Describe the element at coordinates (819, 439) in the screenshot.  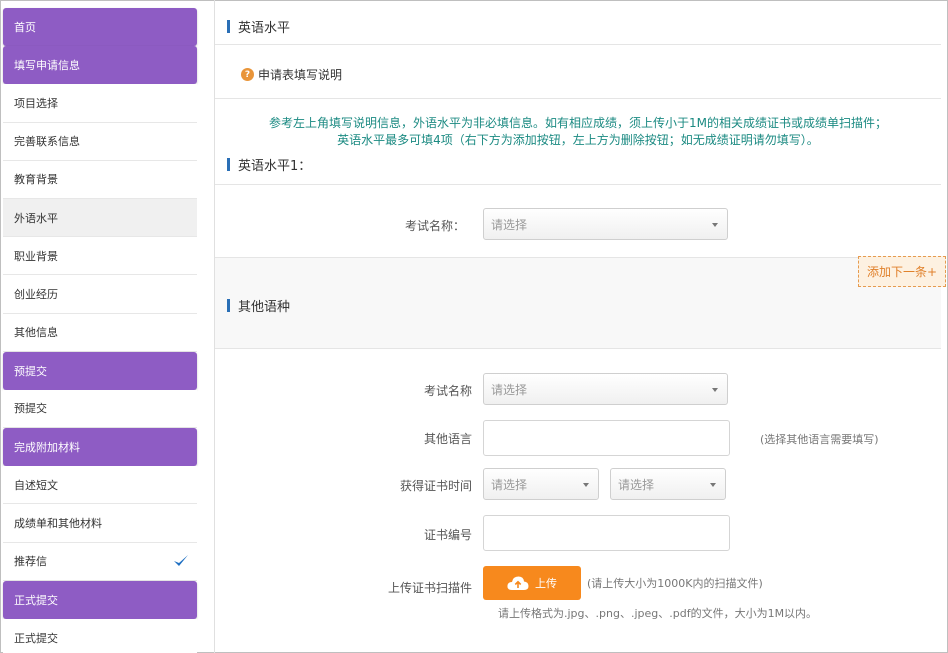
I see `other-language-hint: (选择其他语言需要填写)` at that location.